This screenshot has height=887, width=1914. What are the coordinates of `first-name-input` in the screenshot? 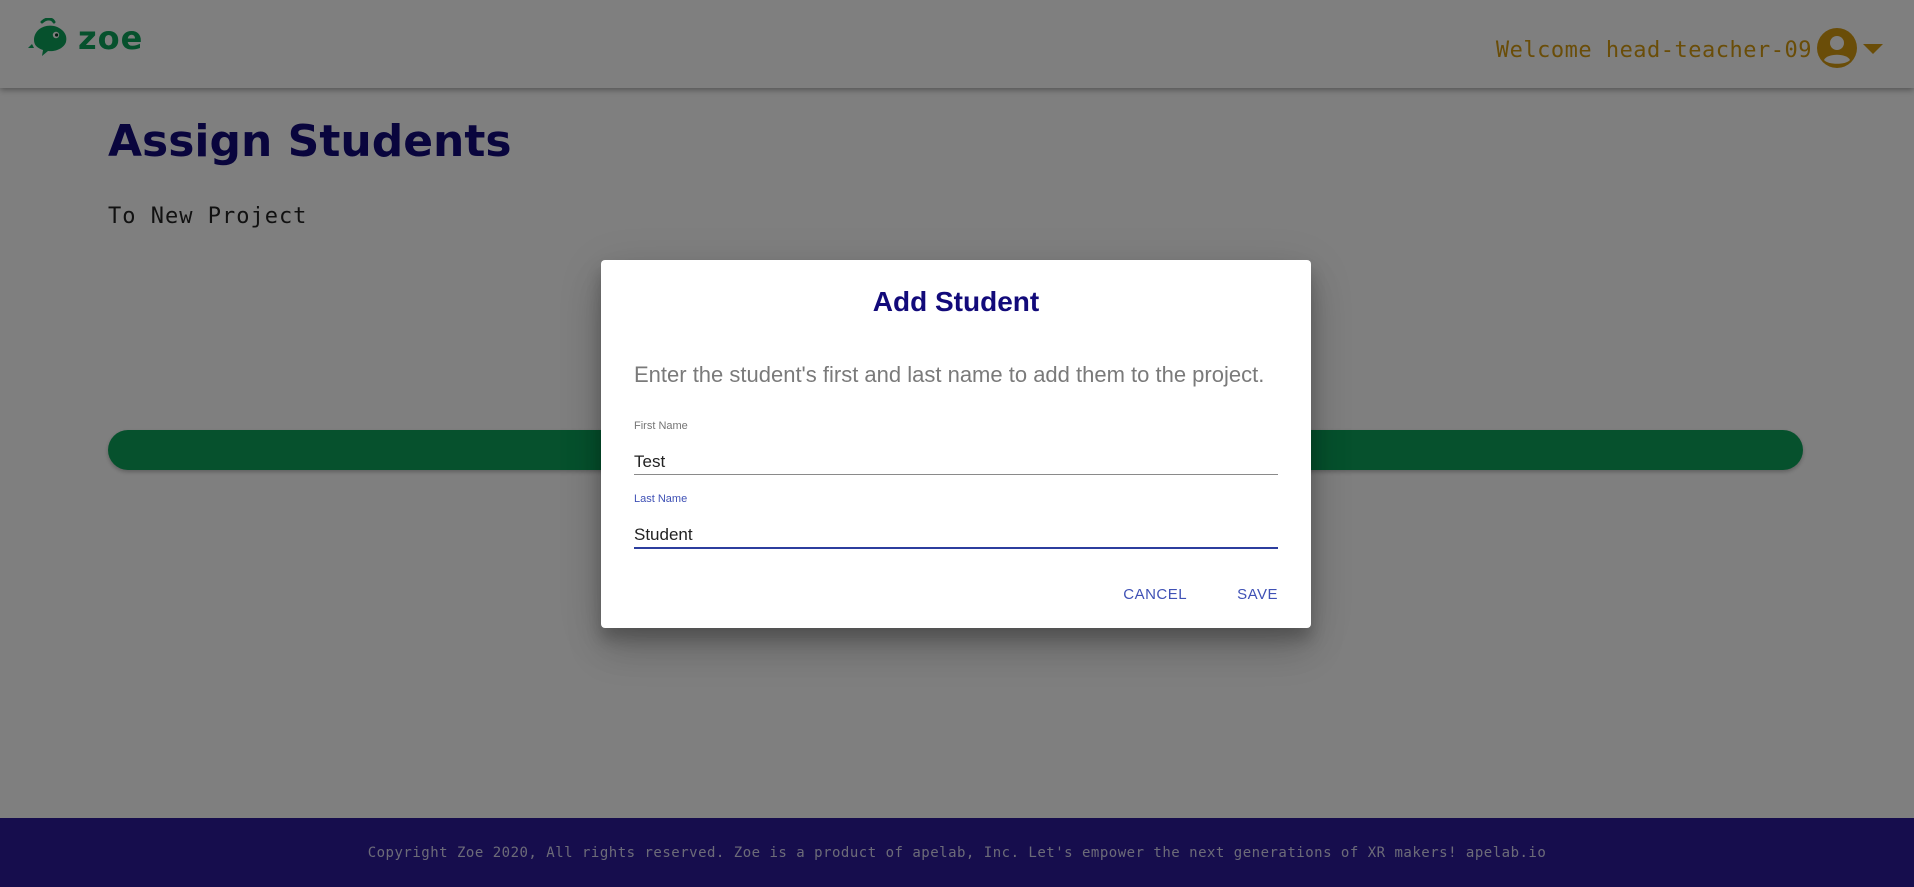 It's located at (956, 463).